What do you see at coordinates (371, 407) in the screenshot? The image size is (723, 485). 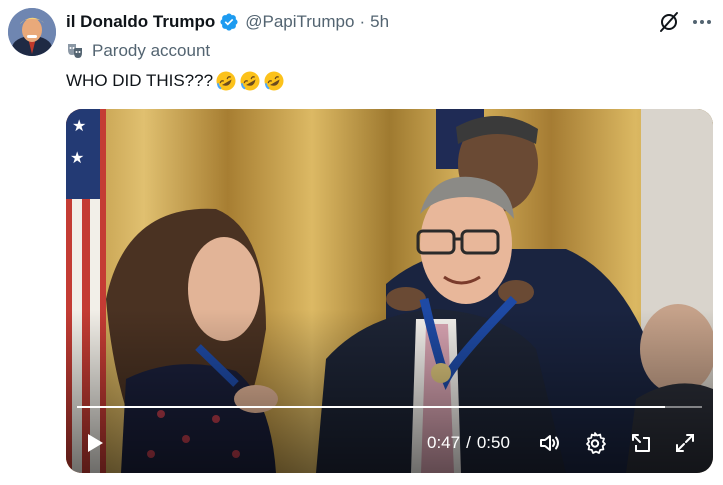 I see `video-progress-fill` at bounding box center [371, 407].